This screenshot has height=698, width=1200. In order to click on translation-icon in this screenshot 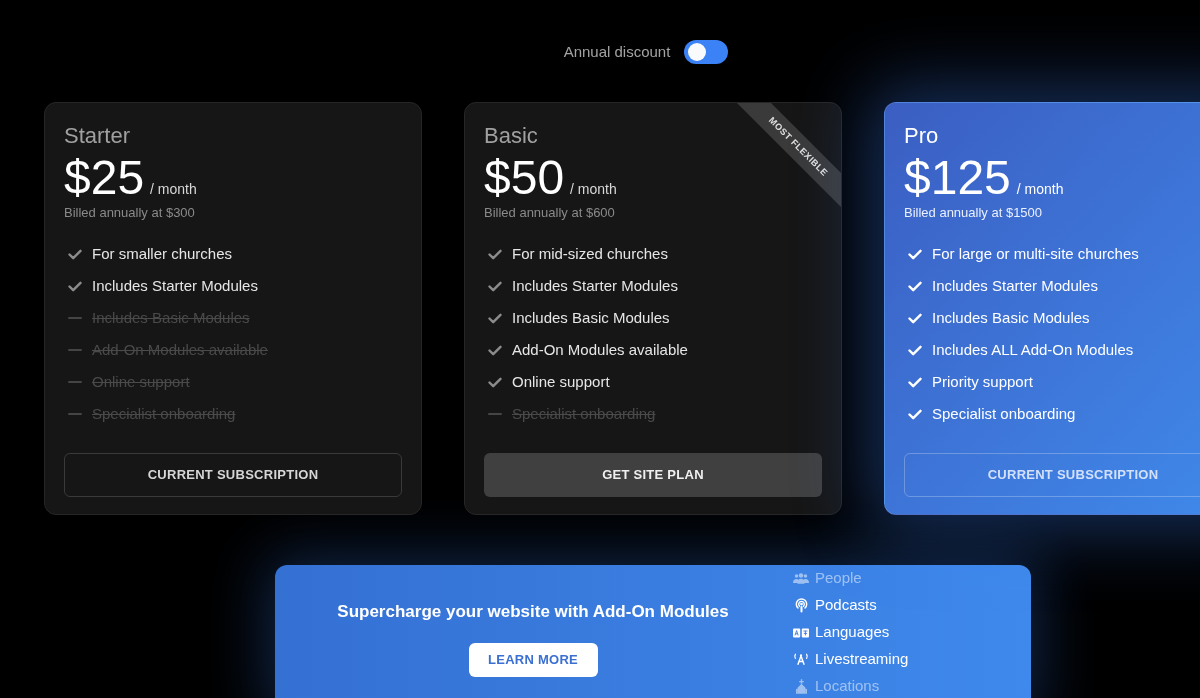, I will do `click(801, 632)`.